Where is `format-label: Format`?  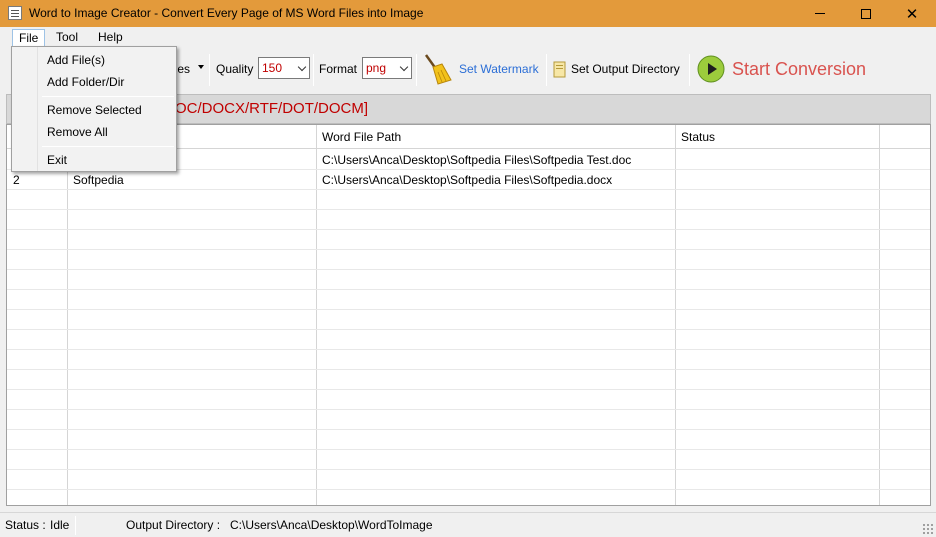
format-label: Format is located at coordinates (338, 69).